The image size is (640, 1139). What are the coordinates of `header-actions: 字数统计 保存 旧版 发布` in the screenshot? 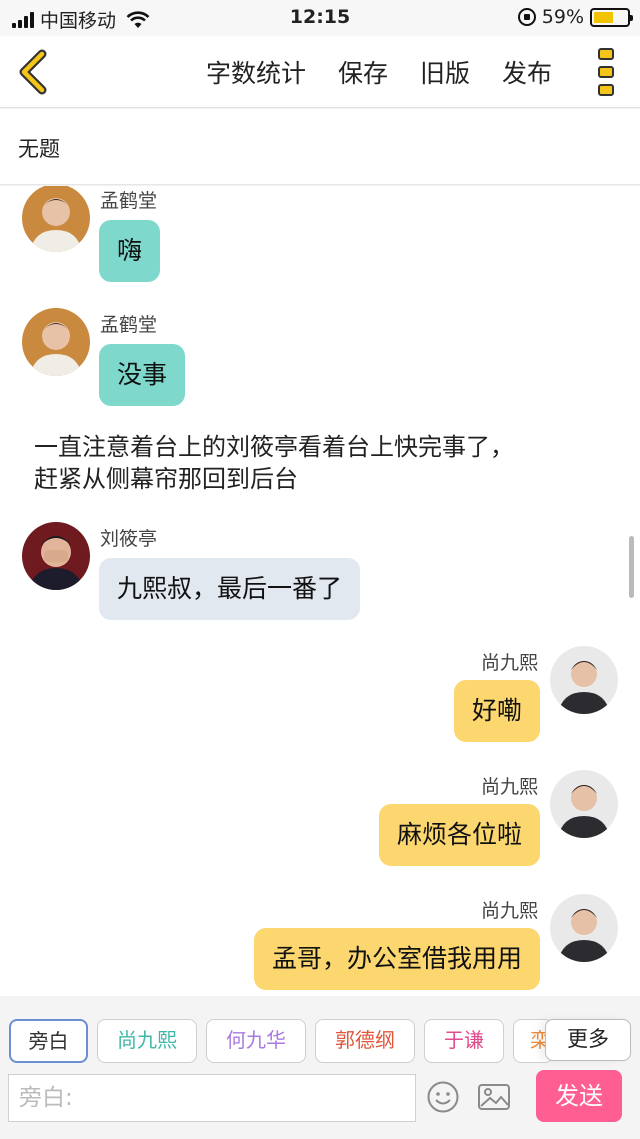 It's located at (379, 72).